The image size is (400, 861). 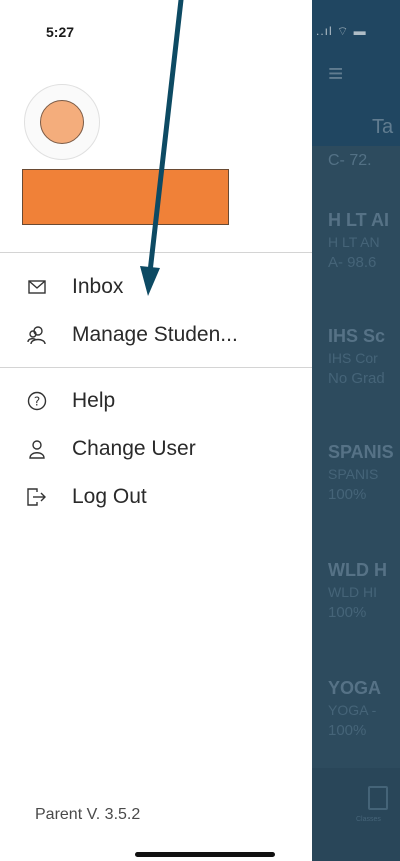 I want to click on avatar-image, so click(x=62, y=122).